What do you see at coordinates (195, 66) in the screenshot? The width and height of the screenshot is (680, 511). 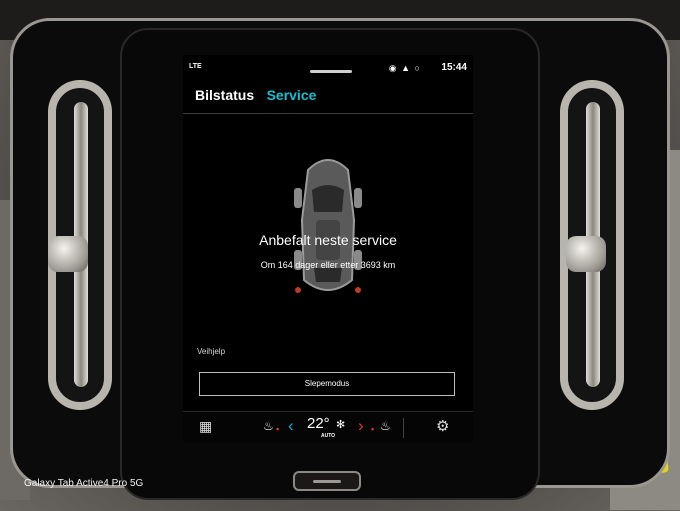 I see `signal-indicator: LTE` at bounding box center [195, 66].